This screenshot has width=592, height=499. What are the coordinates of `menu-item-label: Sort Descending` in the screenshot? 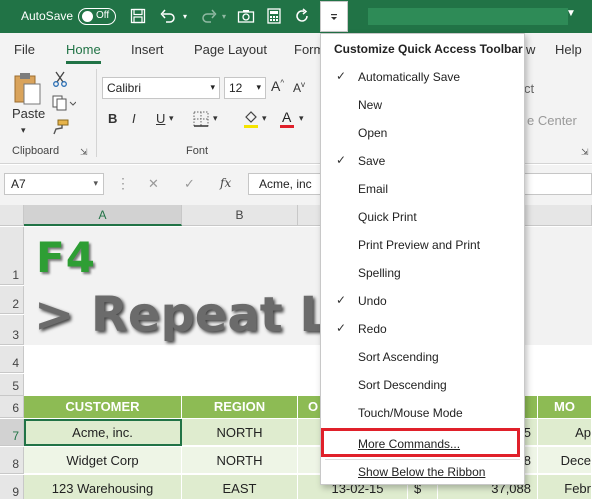 It's located at (402, 385).